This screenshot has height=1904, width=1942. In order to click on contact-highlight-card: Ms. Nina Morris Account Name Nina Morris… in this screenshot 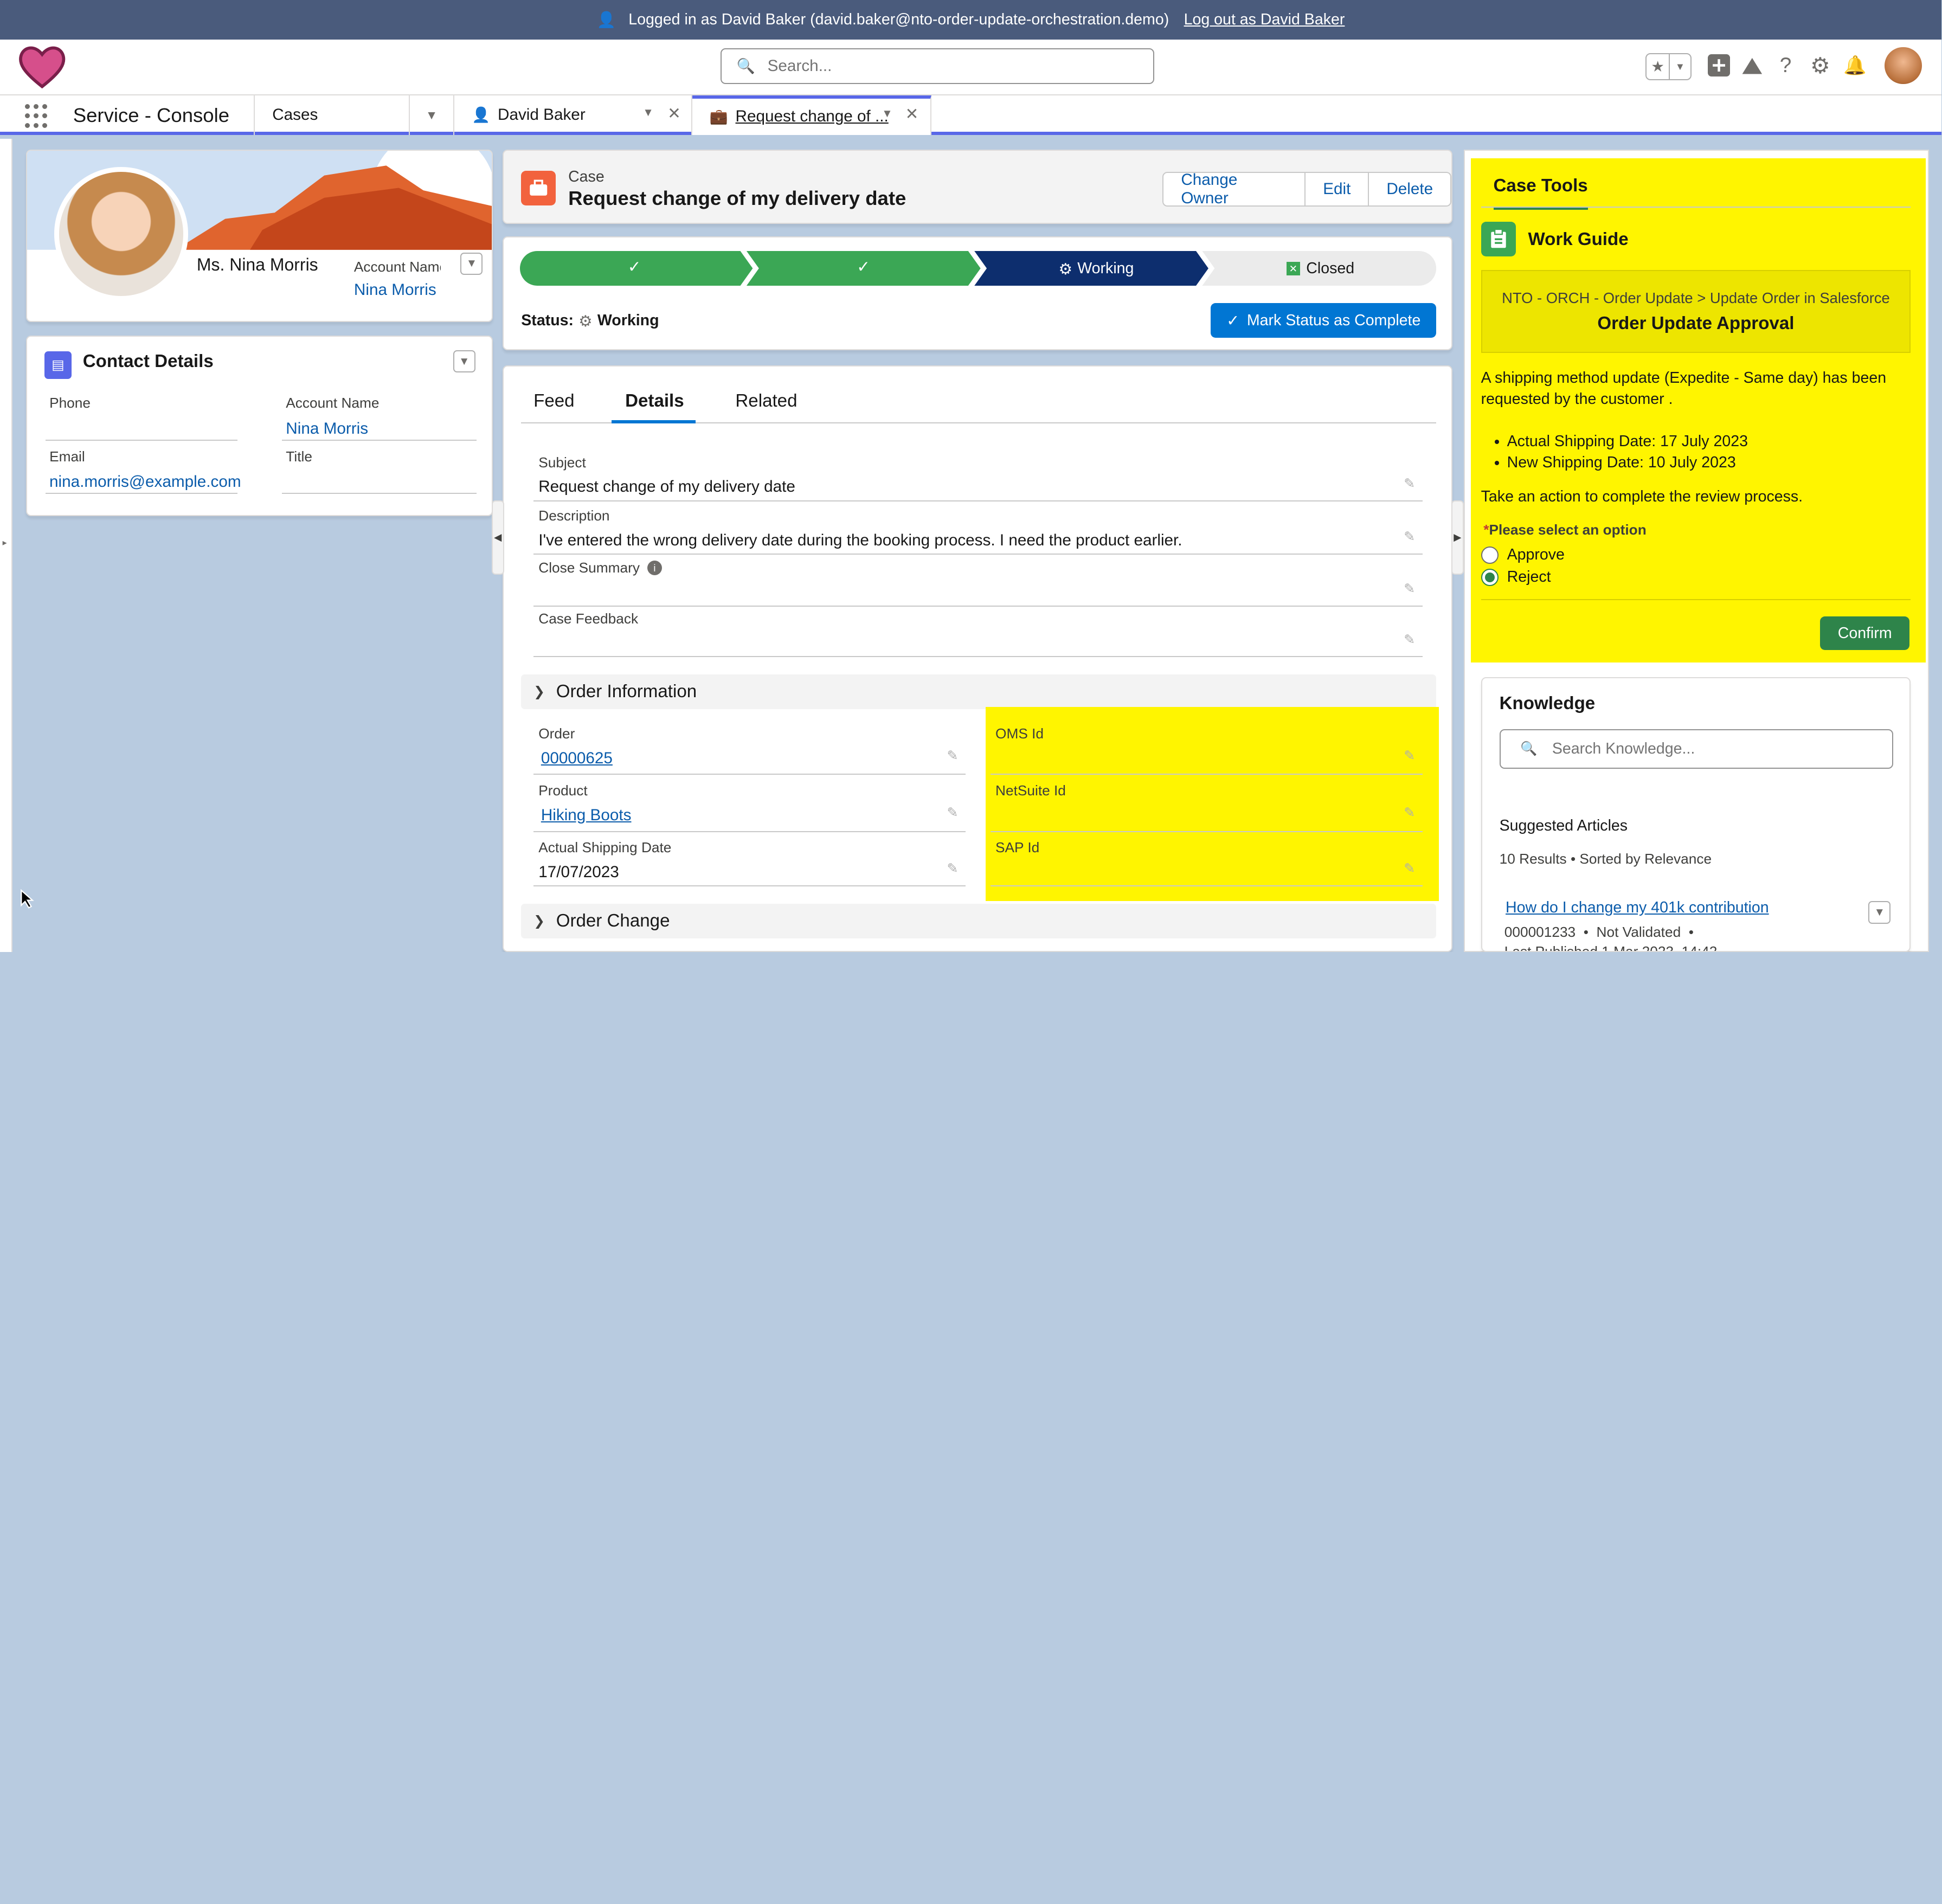, I will do `click(259, 236)`.